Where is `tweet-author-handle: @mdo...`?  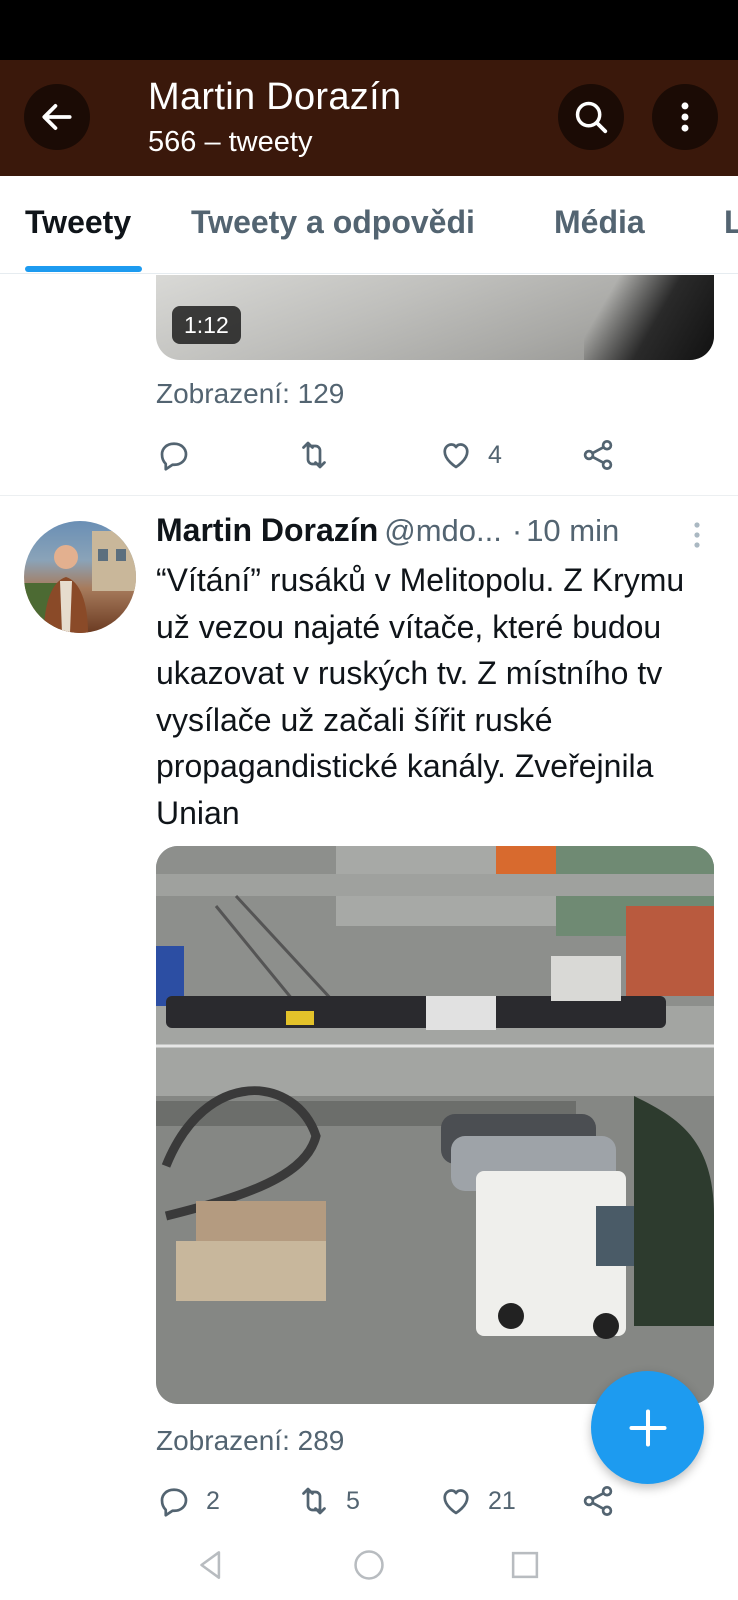
tweet-author-handle: @mdo... is located at coordinates (443, 530).